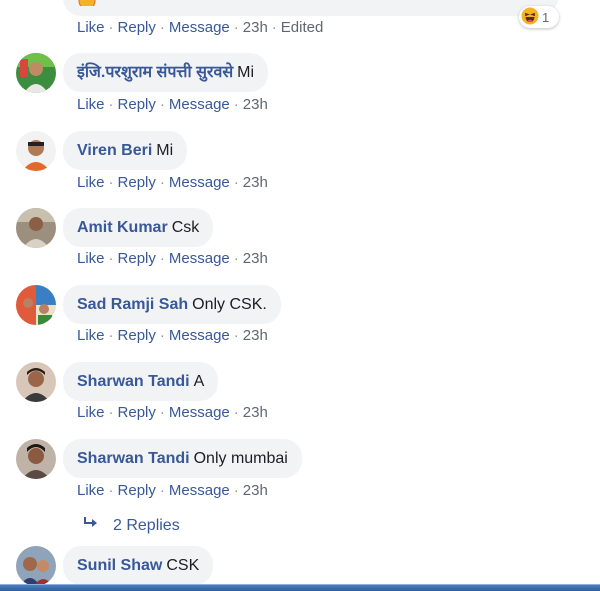 This screenshot has height=591, width=600. Describe the element at coordinates (546, 17) in the screenshot. I see `reaction-count: 1` at that location.